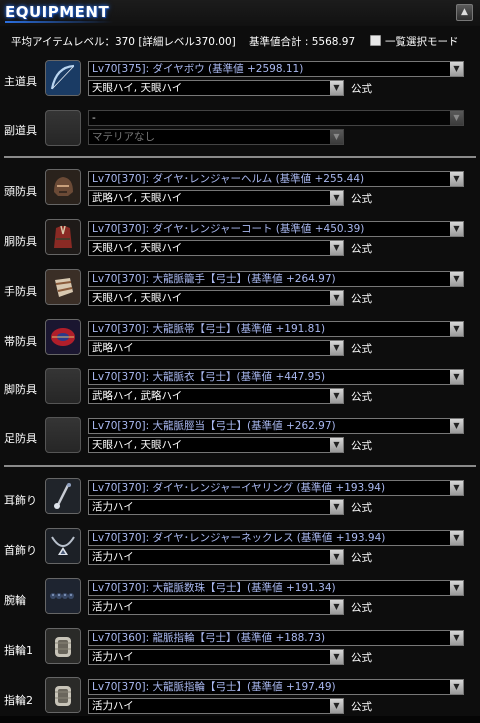  Describe the element at coordinates (216, 396) in the screenshot. I see `materia-select-legs: 武略ハイ, 武略ハイ ▼` at that location.